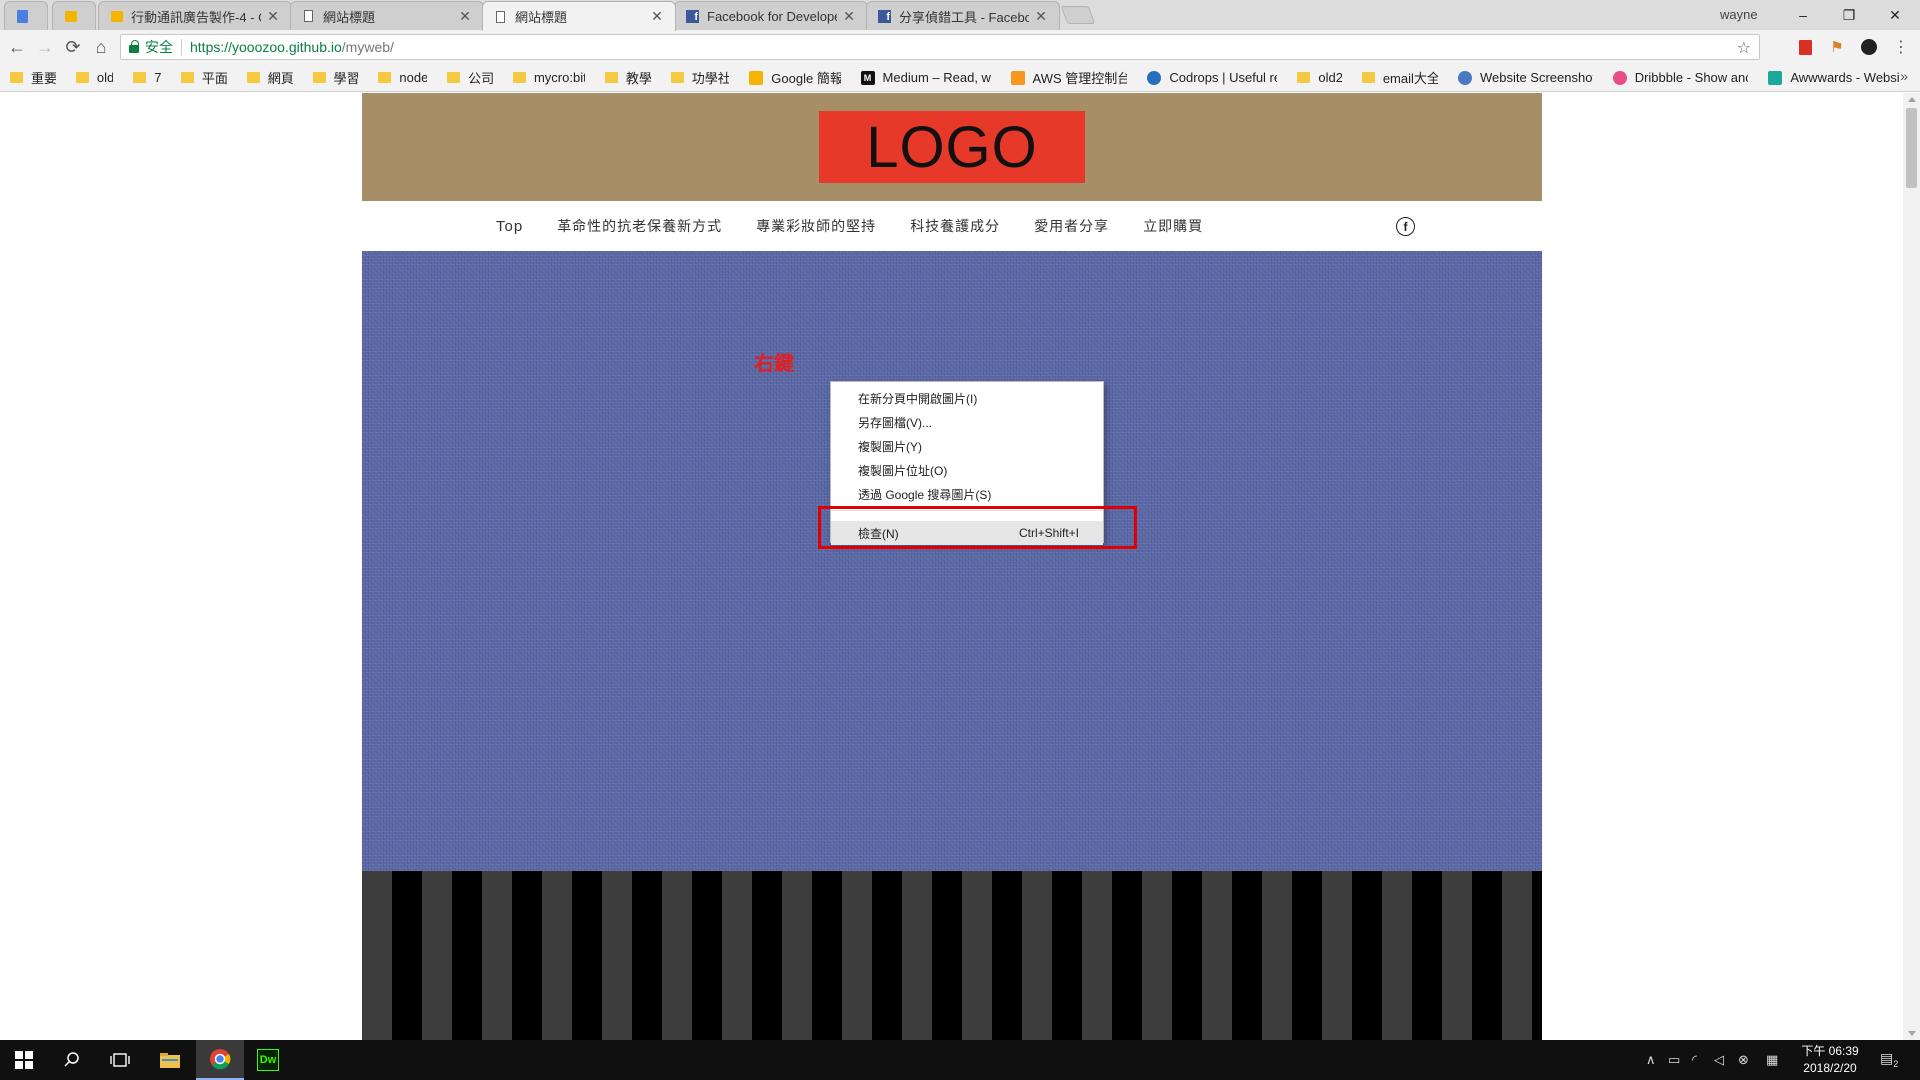  I want to click on bookmark-item: Website Screenshot, so click(1525, 77).